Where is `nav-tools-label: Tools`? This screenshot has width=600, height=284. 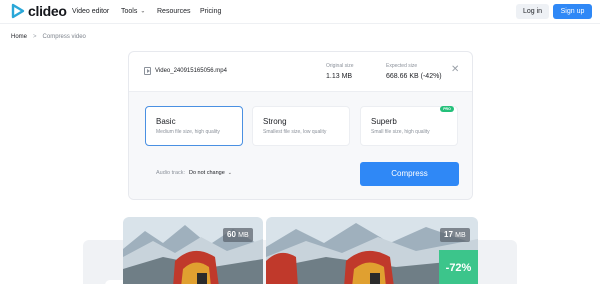 nav-tools-label: Tools is located at coordinates (129, 11).